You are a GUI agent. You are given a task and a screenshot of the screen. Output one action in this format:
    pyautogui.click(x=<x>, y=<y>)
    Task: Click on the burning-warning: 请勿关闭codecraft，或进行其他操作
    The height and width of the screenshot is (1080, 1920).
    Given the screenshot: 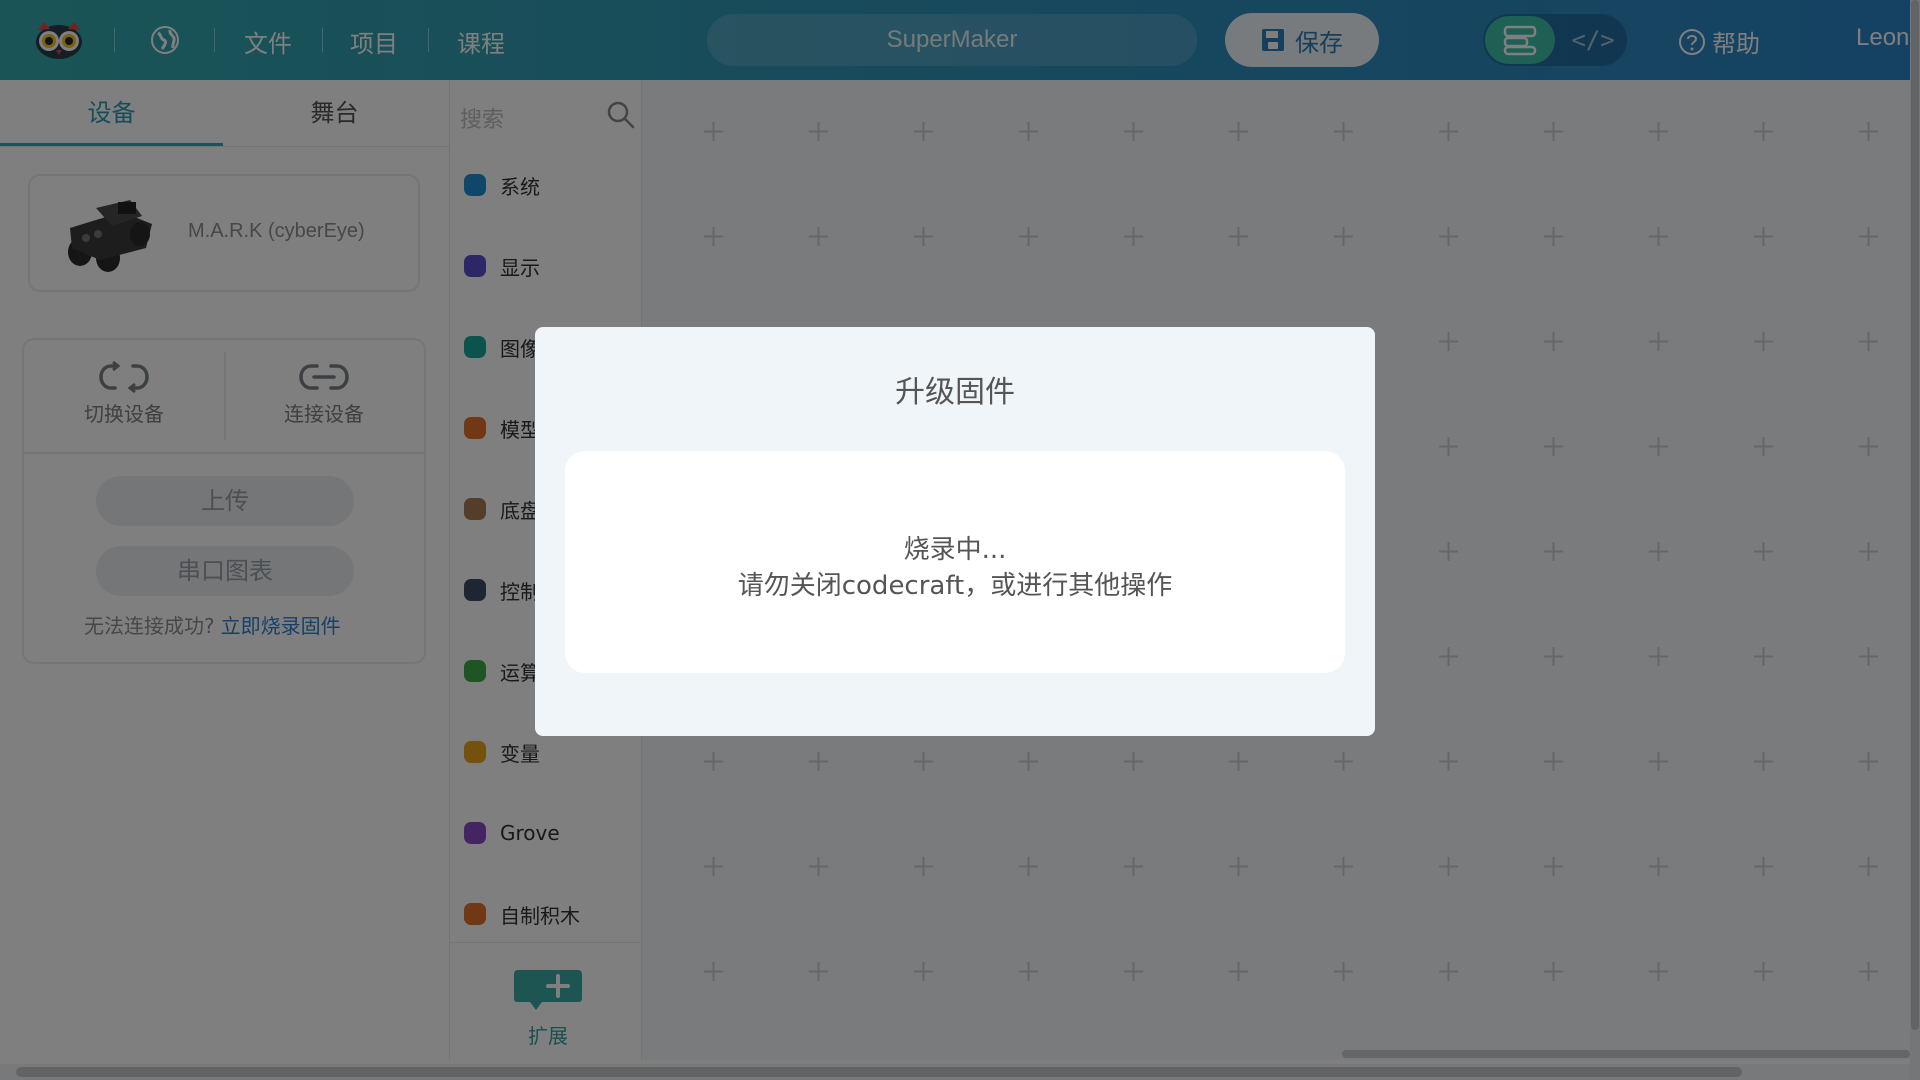 What is the action you would take?
    pyautogui.click(x=955, y=586)
    